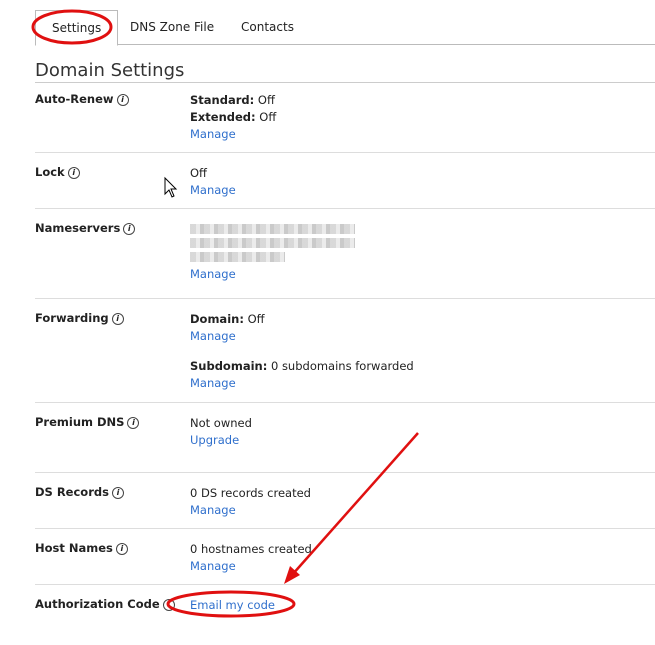 This screenshot has width=655, height=645. What do you see at coordinates (342, 366) in the screenshot?
I see `subdomain-value: 0 subdomains forwarded` at bounding box center [342, 366].